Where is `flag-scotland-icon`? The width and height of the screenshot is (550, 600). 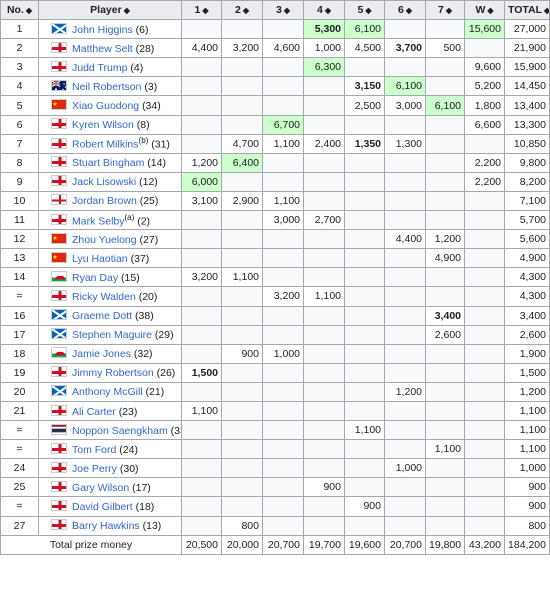 flag-scotland-icon is located at coordinates (59, 315).